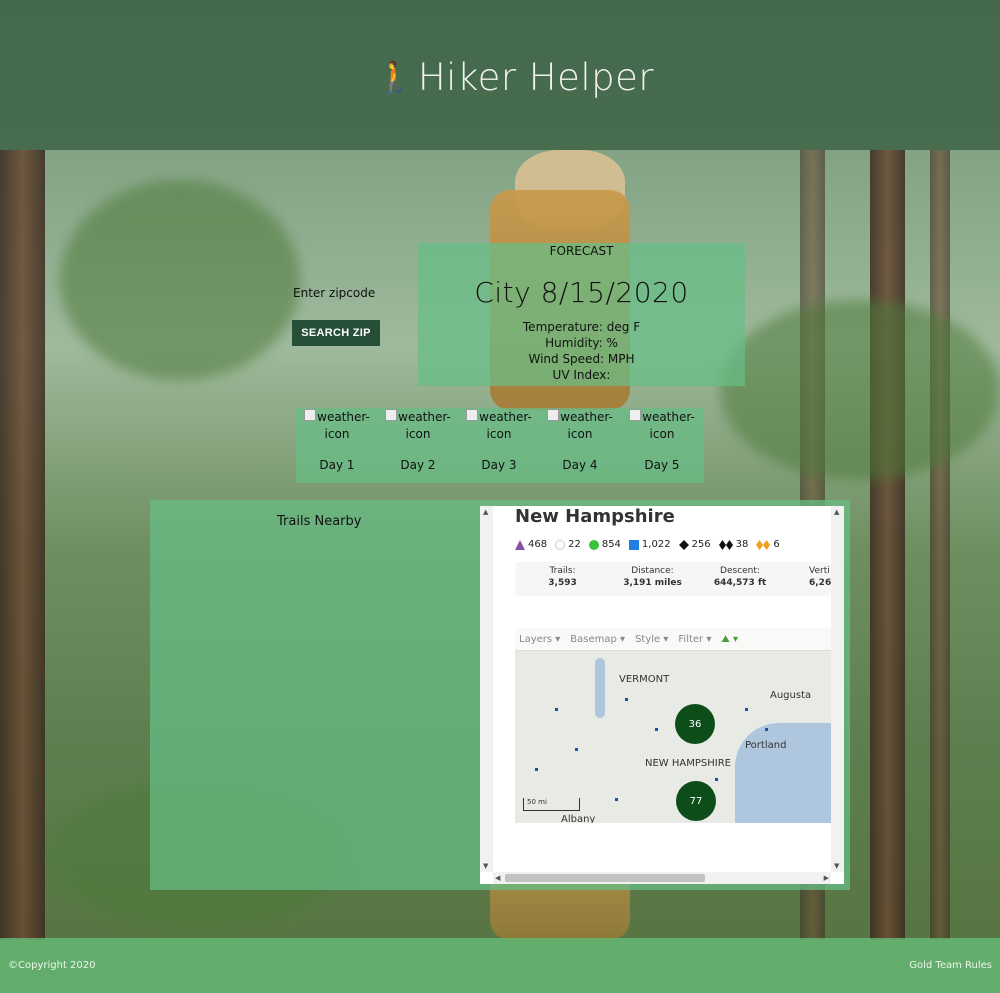 The height and width of the screenshot is (993, 1000). Describe the element at coordinates (791, 695) in the screenshot. I see `augusta-label: Augusta` at that location.